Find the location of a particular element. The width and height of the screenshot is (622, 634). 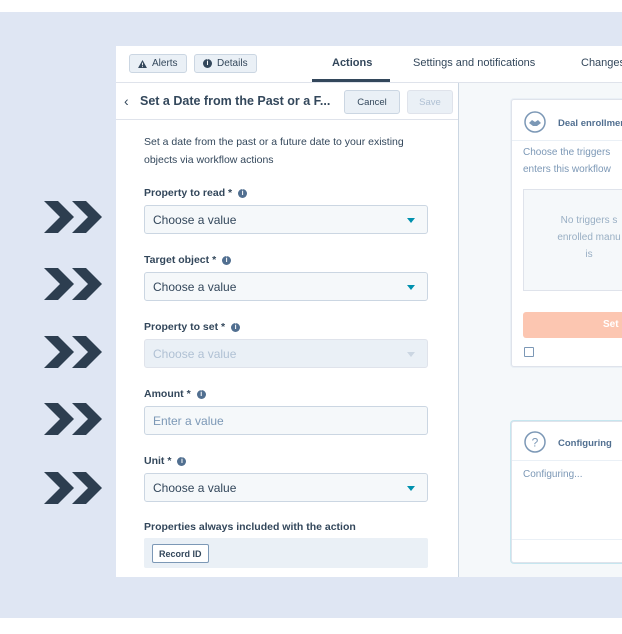

configuring-card-title: Configuring is located at coordinates (585, 443).